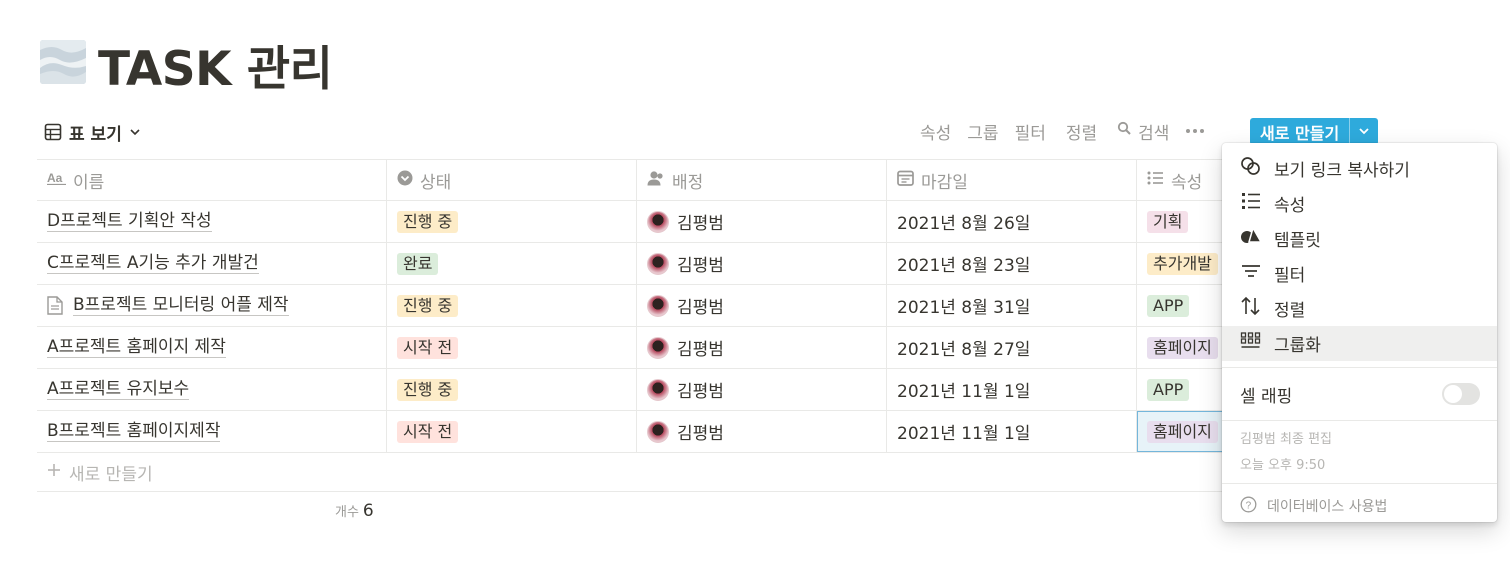 This screenshot has width=1510, height=573. Describe the element at coordinates (212, 180) in the screenshot. I see `column-header-name: Aa 이름` at that location.